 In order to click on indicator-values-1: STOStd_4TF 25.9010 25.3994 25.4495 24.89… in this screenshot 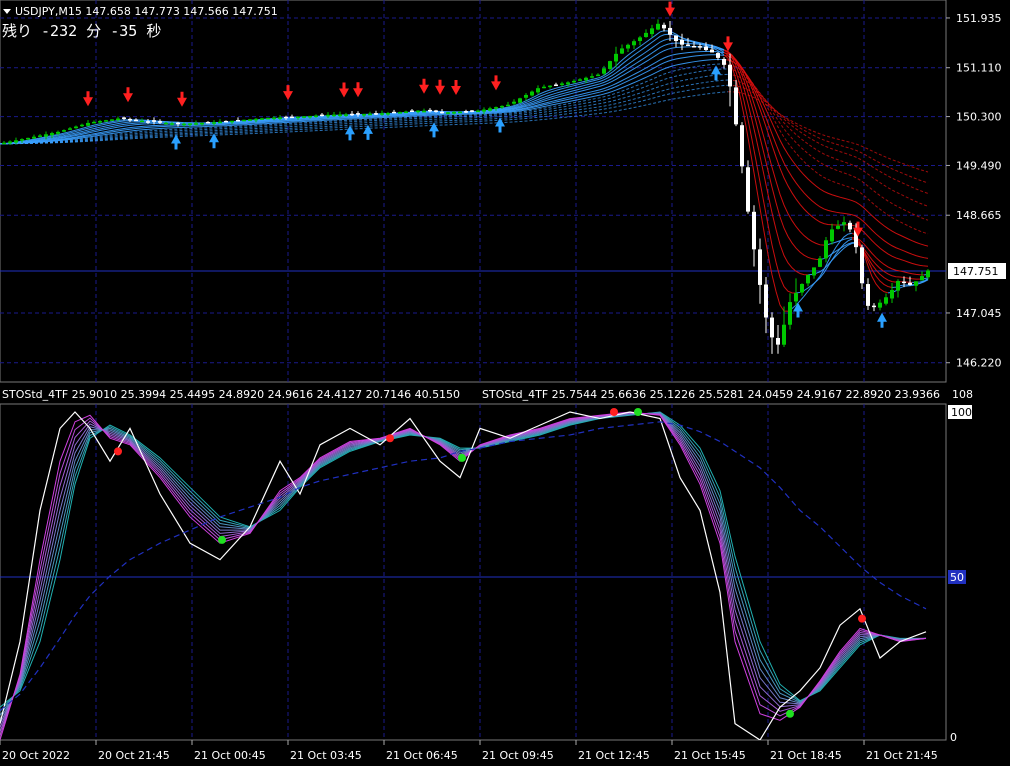, I will do `click(231, 394)`.